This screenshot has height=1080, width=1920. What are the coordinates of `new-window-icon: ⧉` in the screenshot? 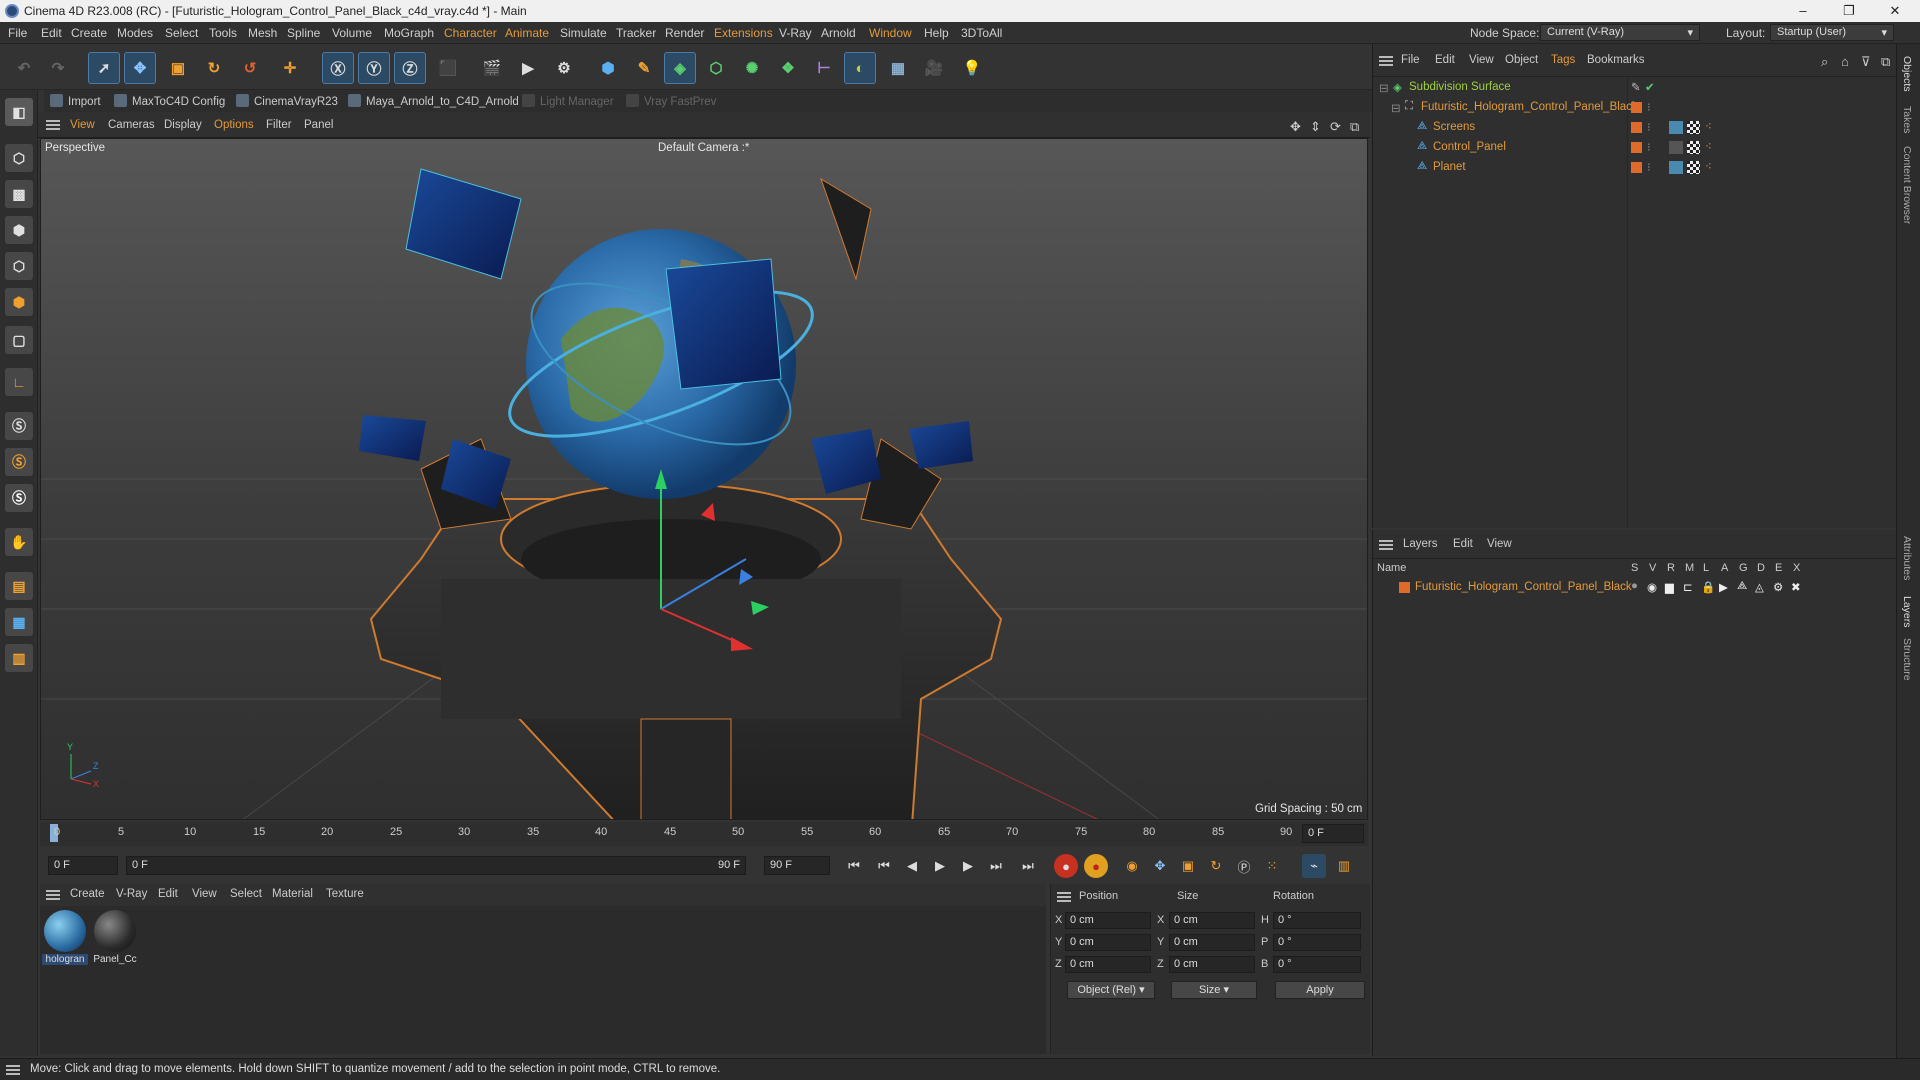 It's located at (1885, 62).